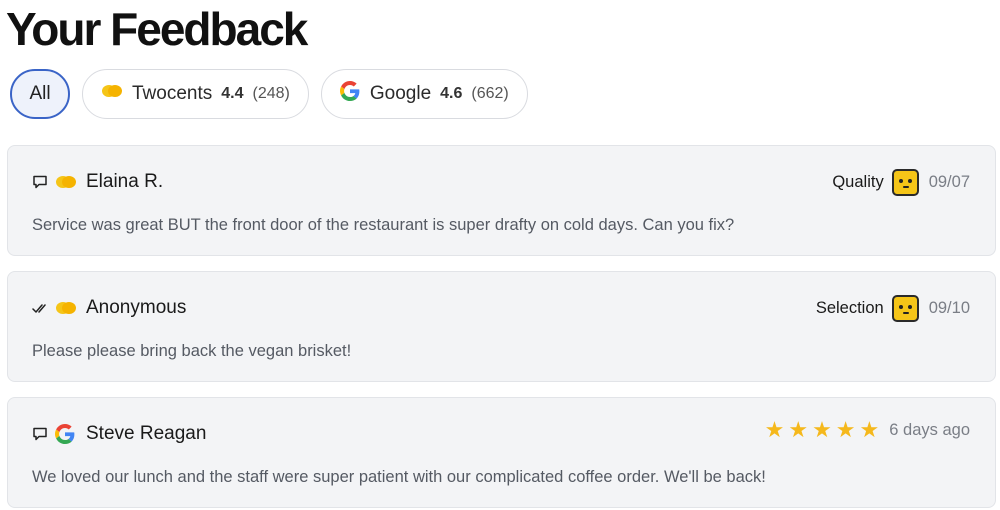 Image resolution: width=1000 pixels, height=510 pixels. Describe the element at coordinates (849, 308) in the screenshot. I see `review-tag: Selection` at that location.